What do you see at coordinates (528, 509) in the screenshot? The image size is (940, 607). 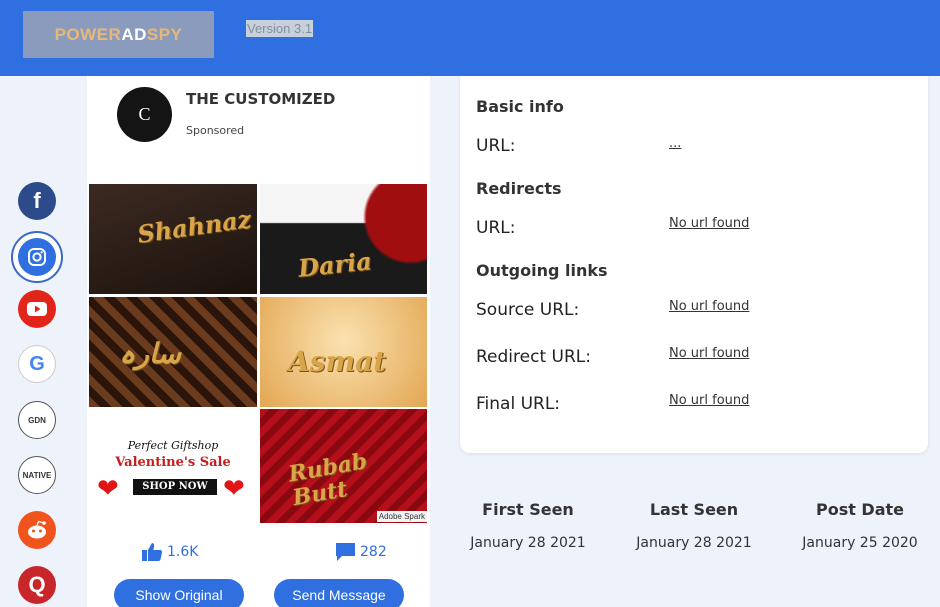 I see `first-seen-label: First Seen` at bounding box center [528, 509].